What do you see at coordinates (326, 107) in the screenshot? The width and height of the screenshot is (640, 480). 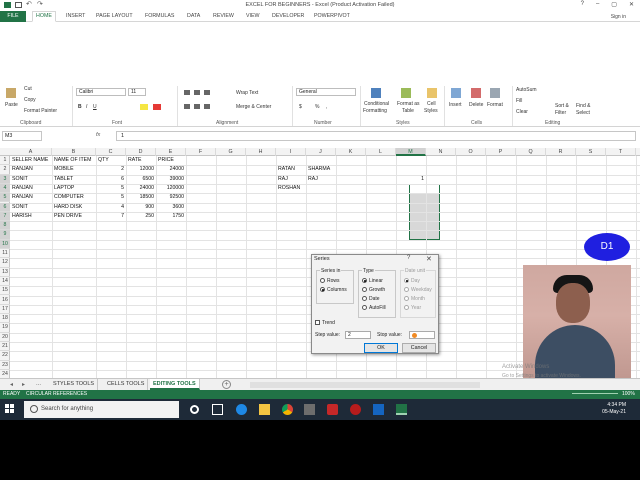 I see `comma-button: ,` at bounding box center [326, 107].